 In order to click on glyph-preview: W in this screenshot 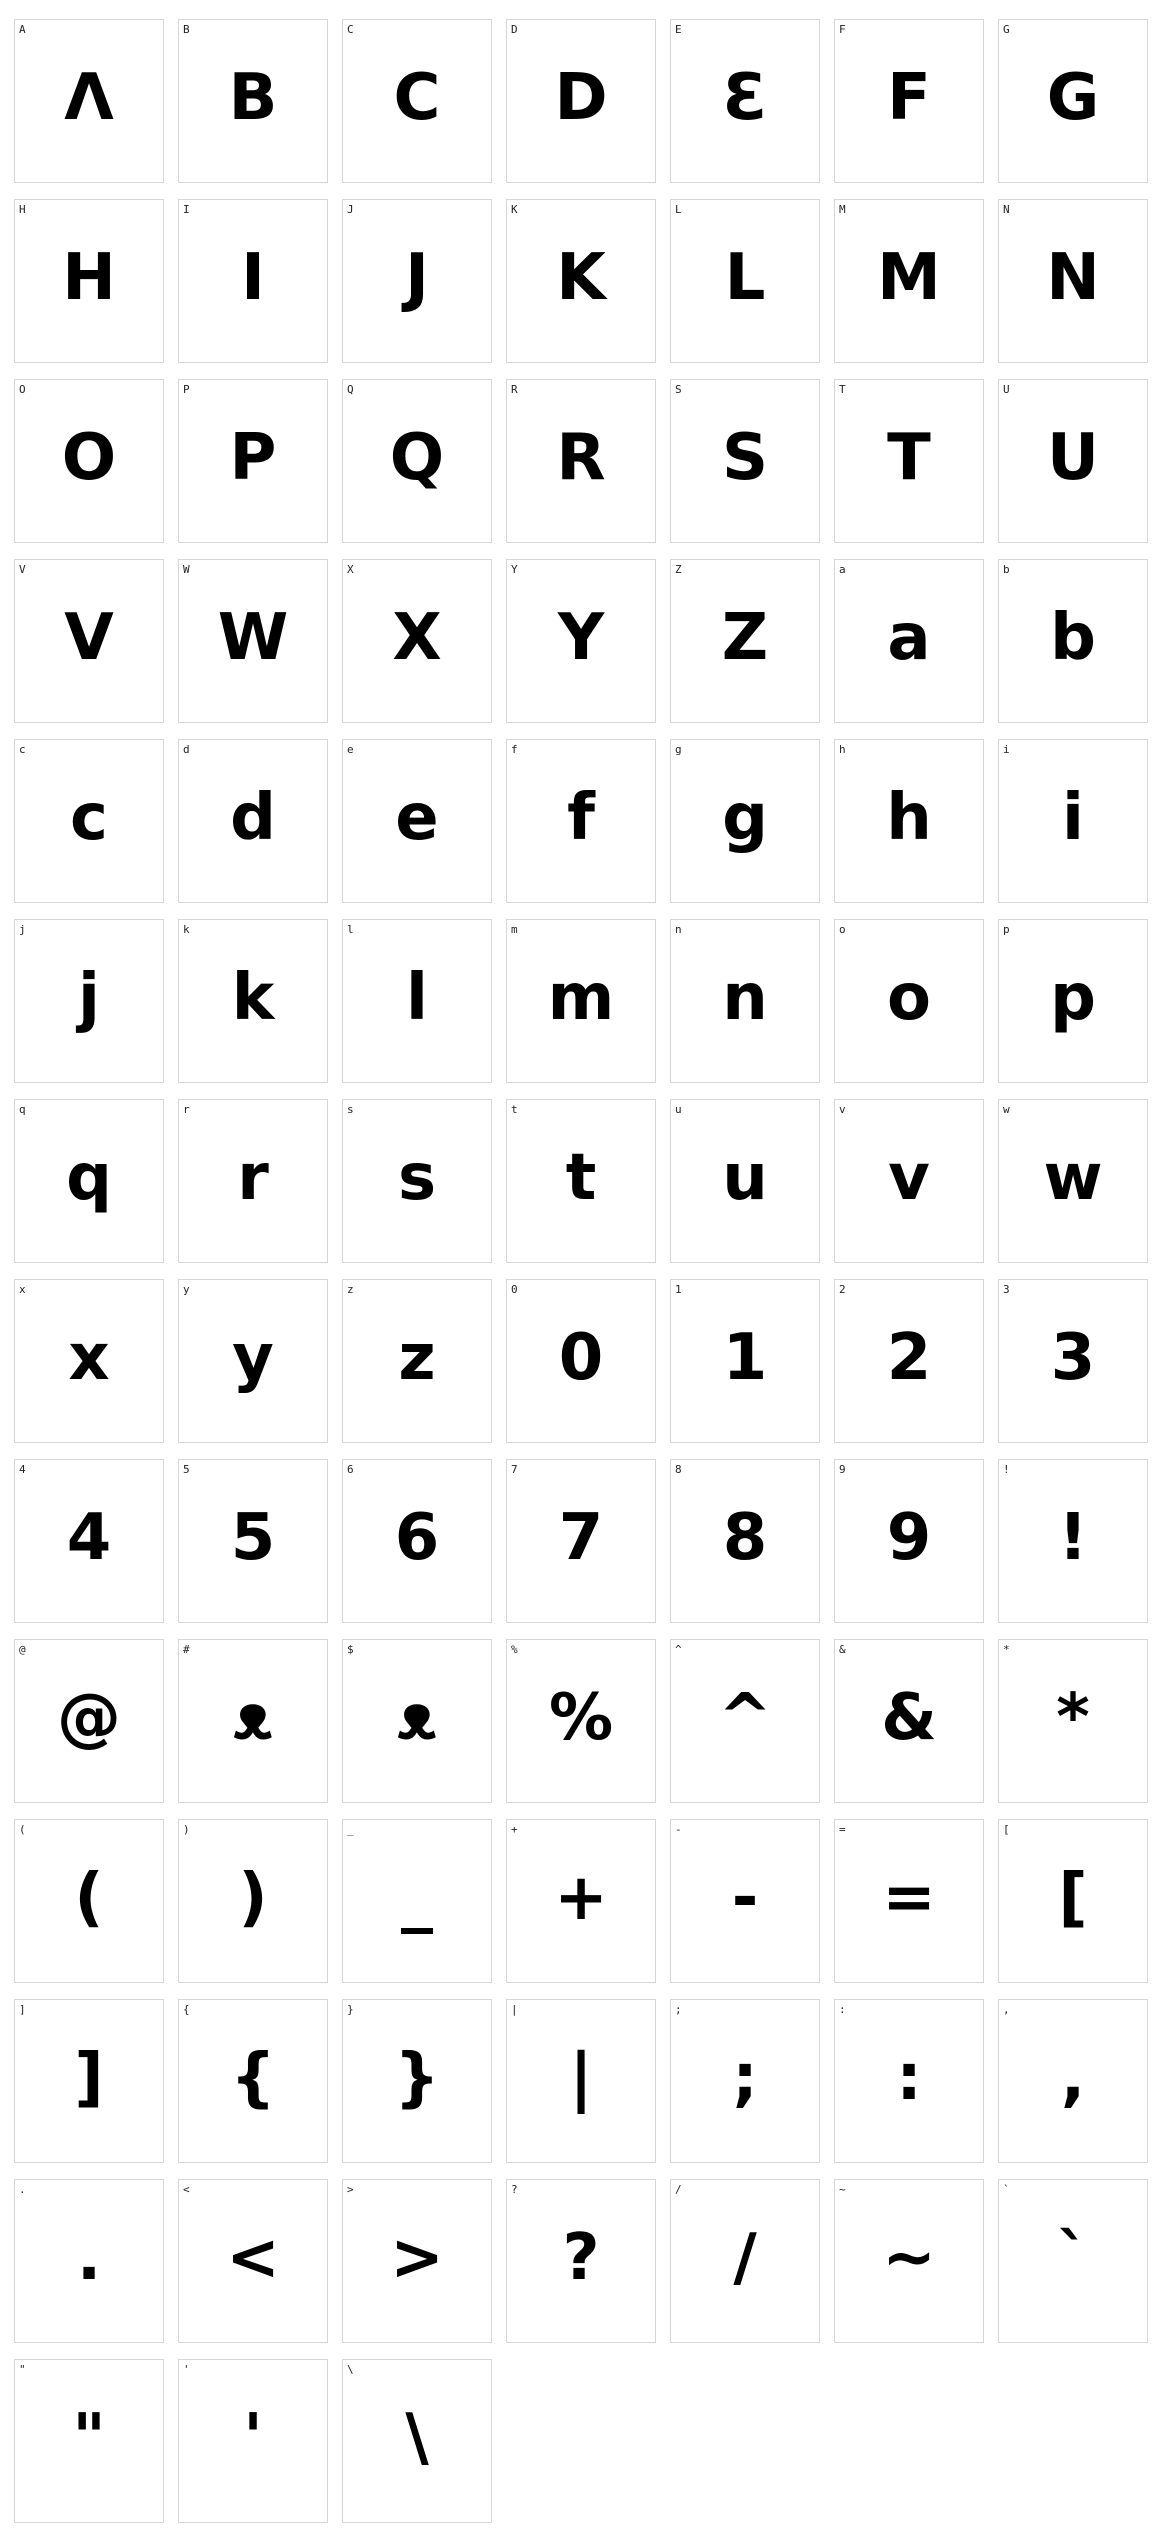, I will do `click(253, 638)`.